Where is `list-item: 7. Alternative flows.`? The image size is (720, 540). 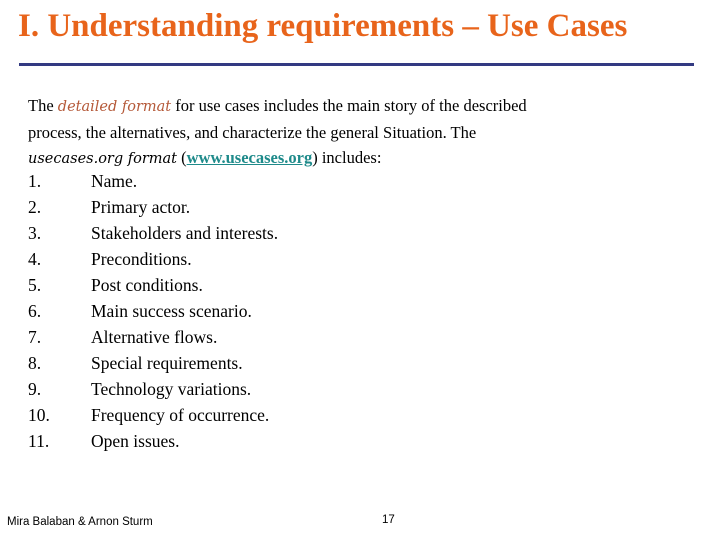
list-item: 7. Alternative flows. is located at coordinates (153, 337).